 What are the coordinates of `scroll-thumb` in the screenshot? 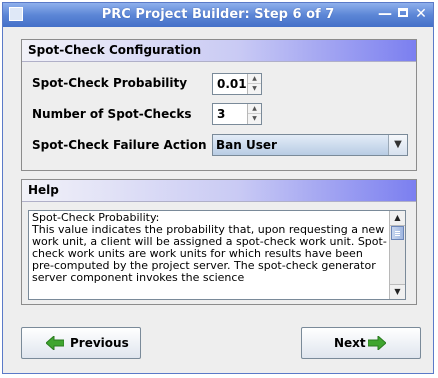 It's located at (397, 233).